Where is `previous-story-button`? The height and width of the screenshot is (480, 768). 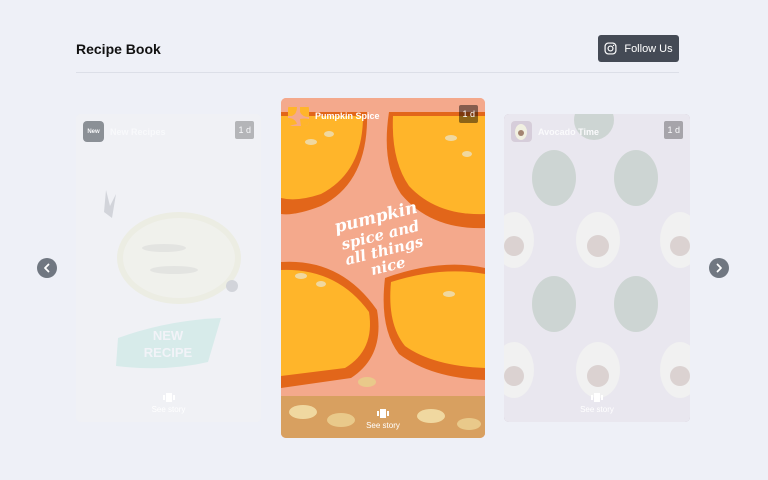
previous-story-button is located at coordinates (47, 268).